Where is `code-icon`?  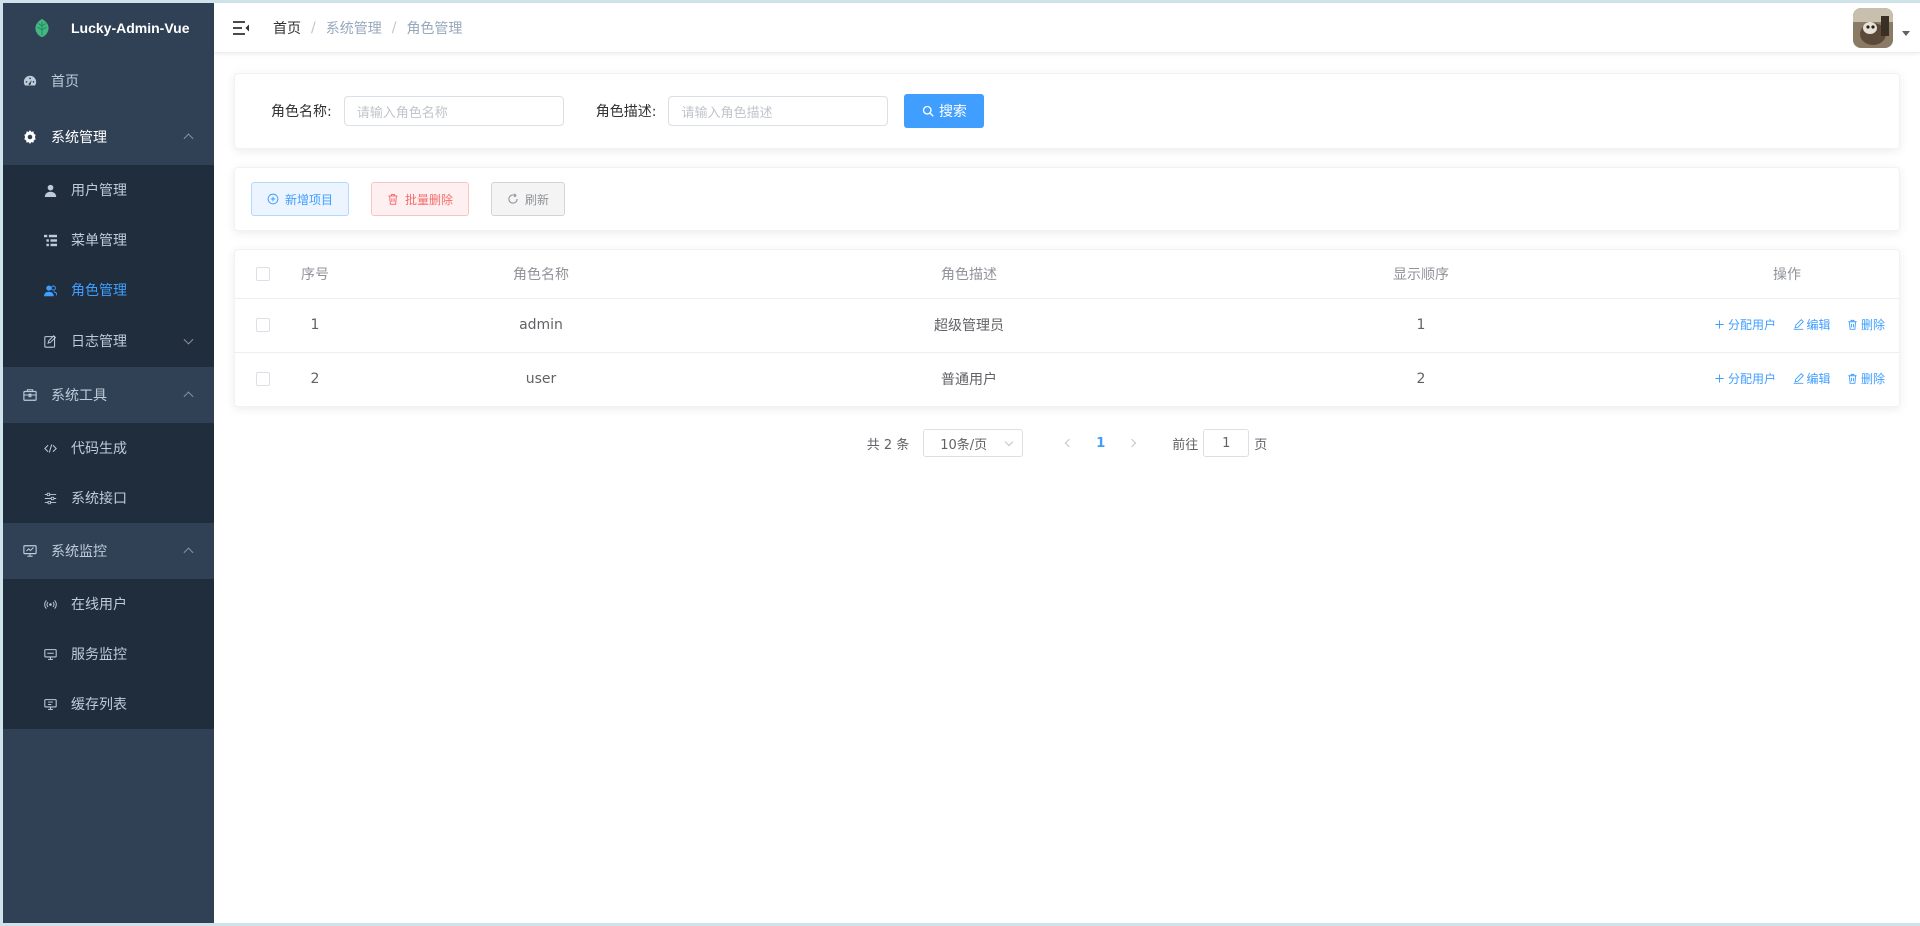
code-icon is located at coordinates (50, 448).